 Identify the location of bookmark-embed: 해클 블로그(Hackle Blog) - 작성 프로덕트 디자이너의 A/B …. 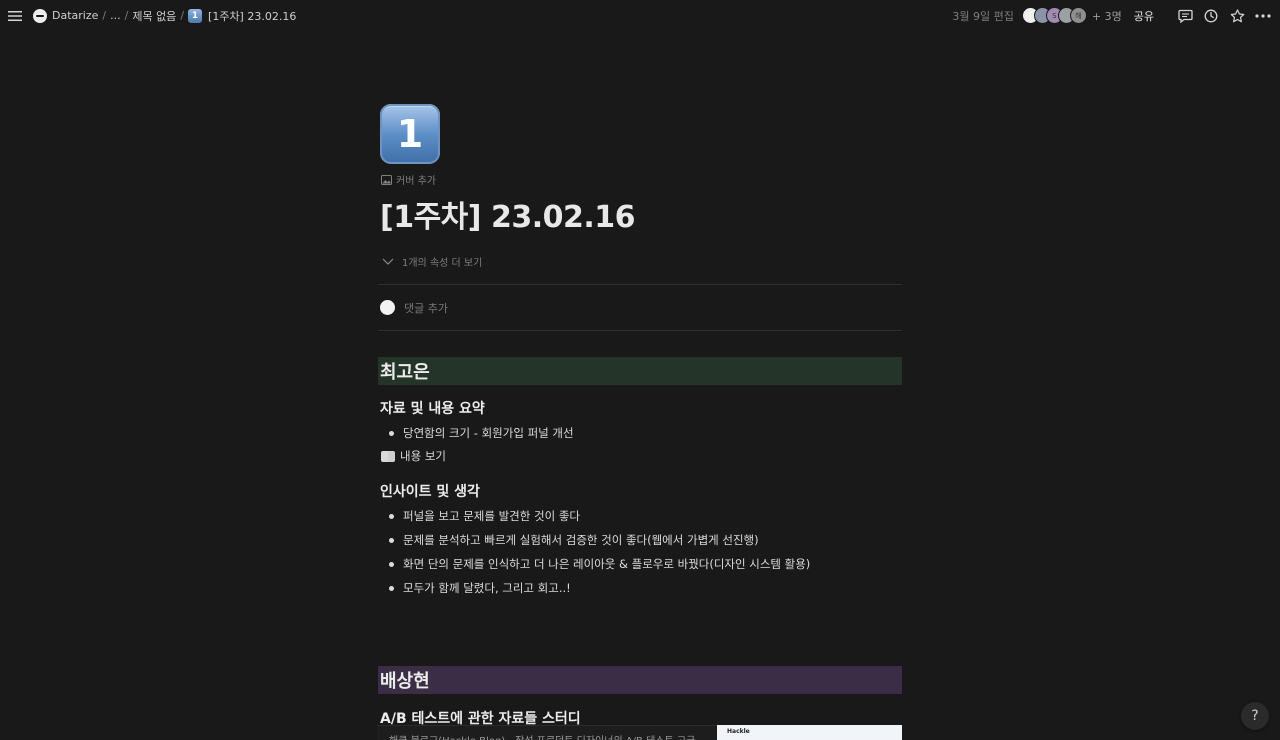
(639, 732).